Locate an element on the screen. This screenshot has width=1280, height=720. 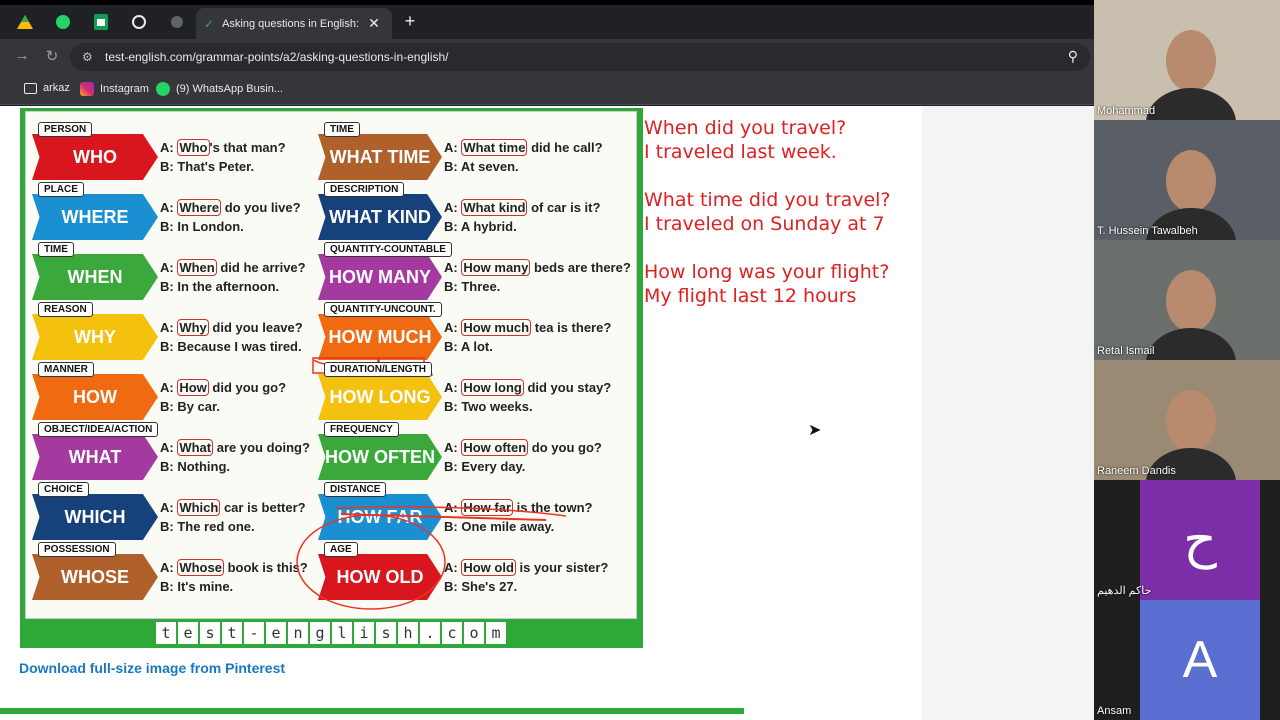
logo-letter: s is located at coordinates (210, 633).